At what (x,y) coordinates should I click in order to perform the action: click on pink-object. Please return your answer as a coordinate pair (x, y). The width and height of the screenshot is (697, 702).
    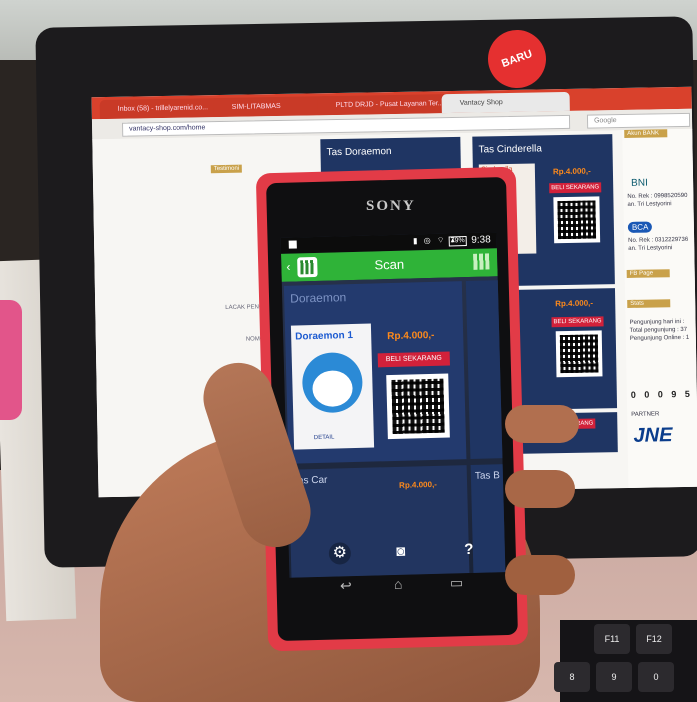
    Looking at the image, I should click on (11, 360).